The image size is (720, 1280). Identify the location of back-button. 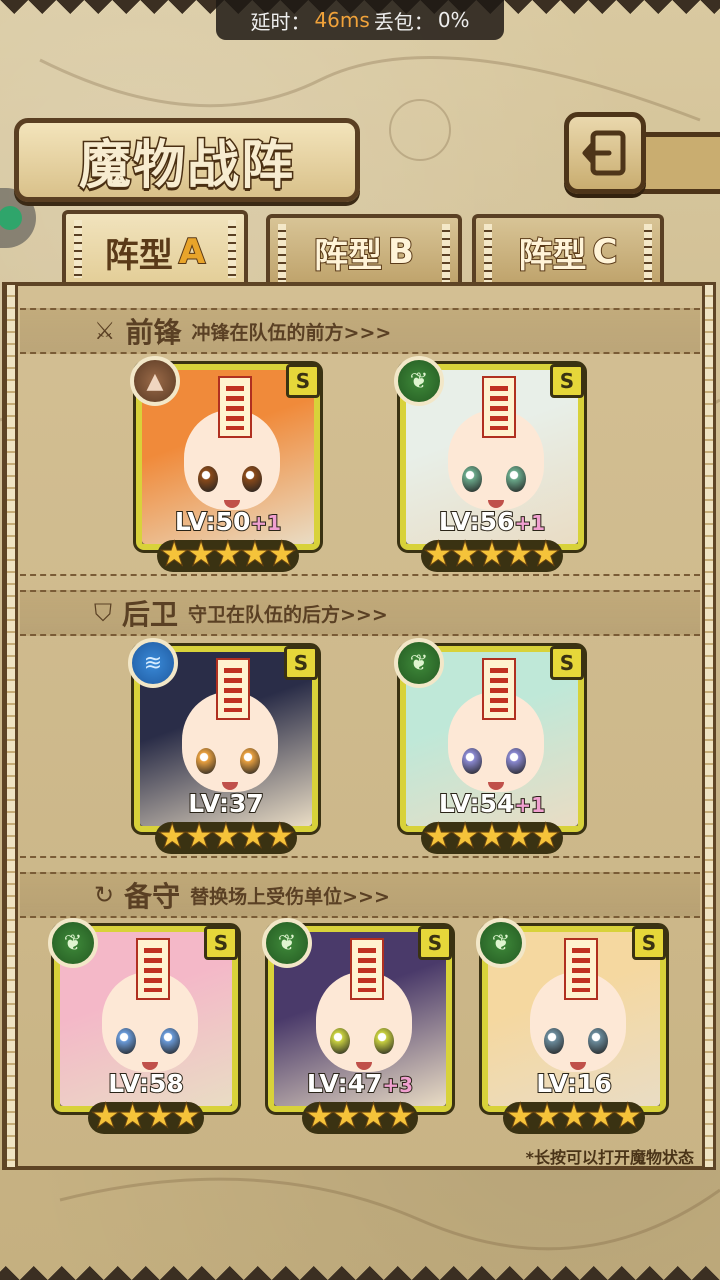
(605, 153).